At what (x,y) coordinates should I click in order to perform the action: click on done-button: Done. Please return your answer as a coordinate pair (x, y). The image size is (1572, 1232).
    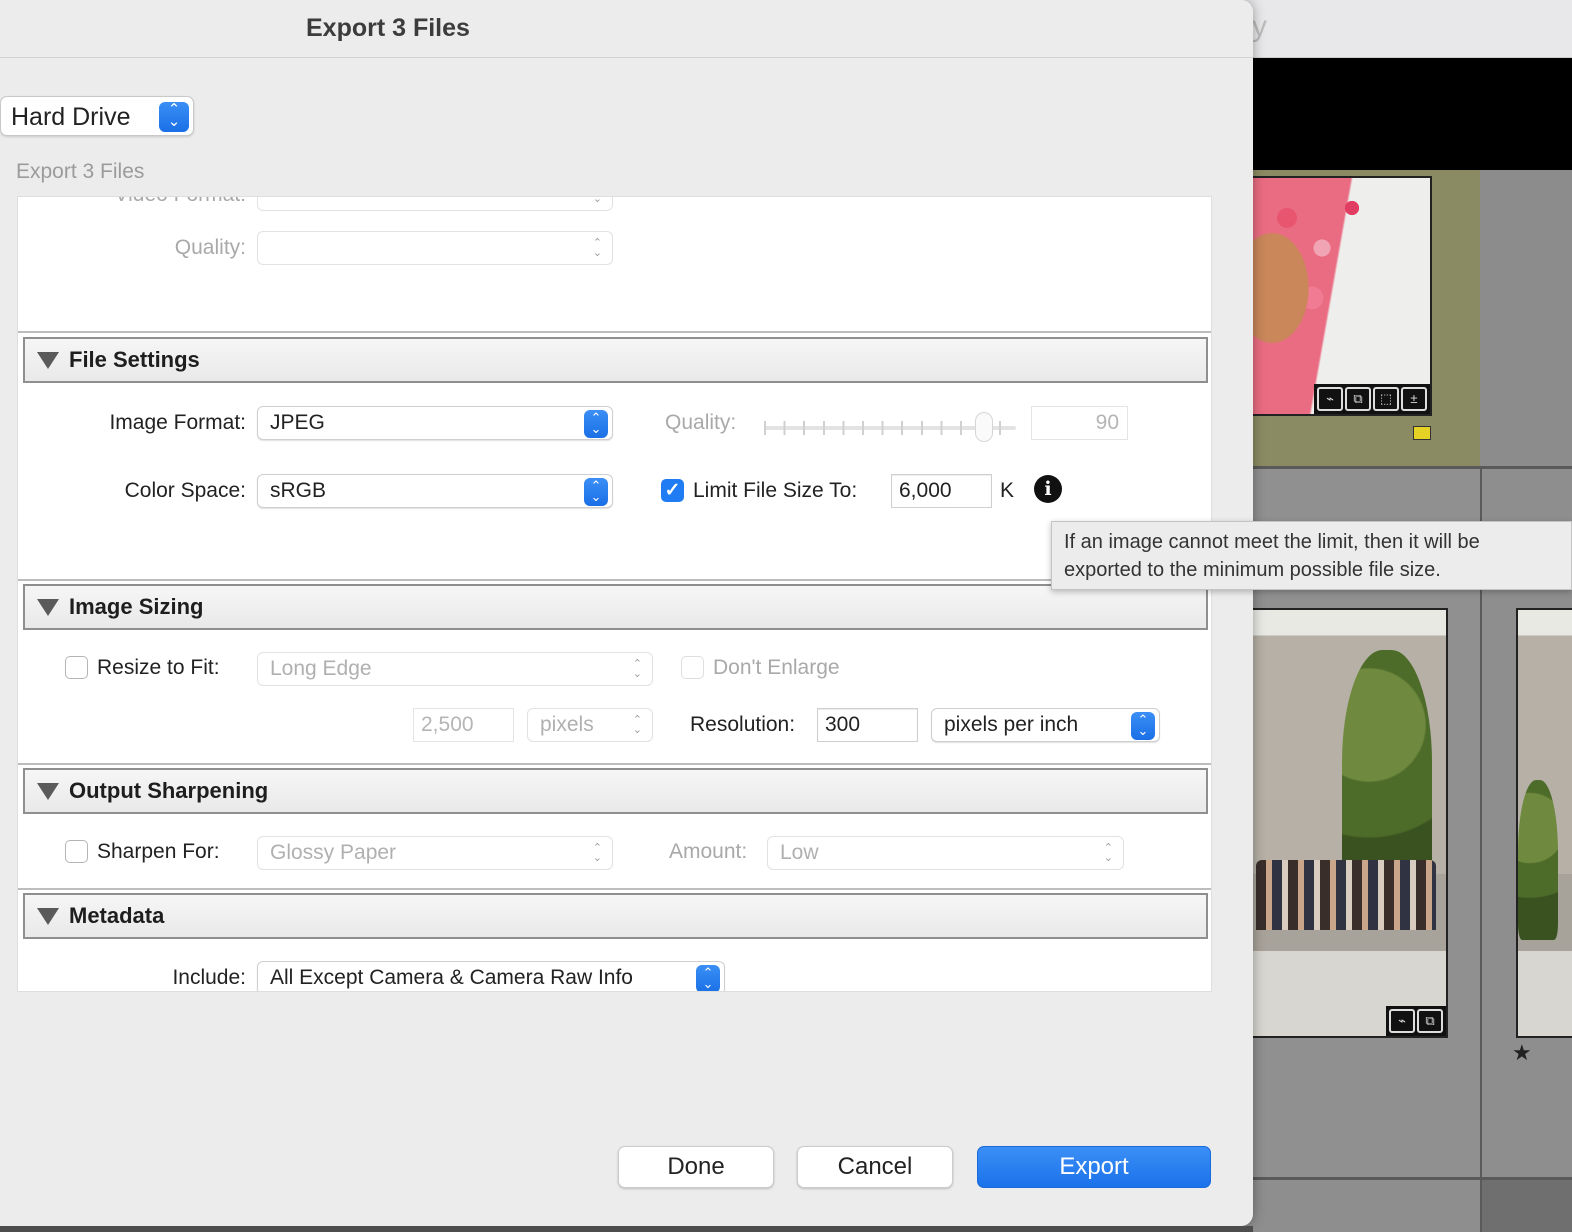
    Looking at the image, I should click on (696, 1167).